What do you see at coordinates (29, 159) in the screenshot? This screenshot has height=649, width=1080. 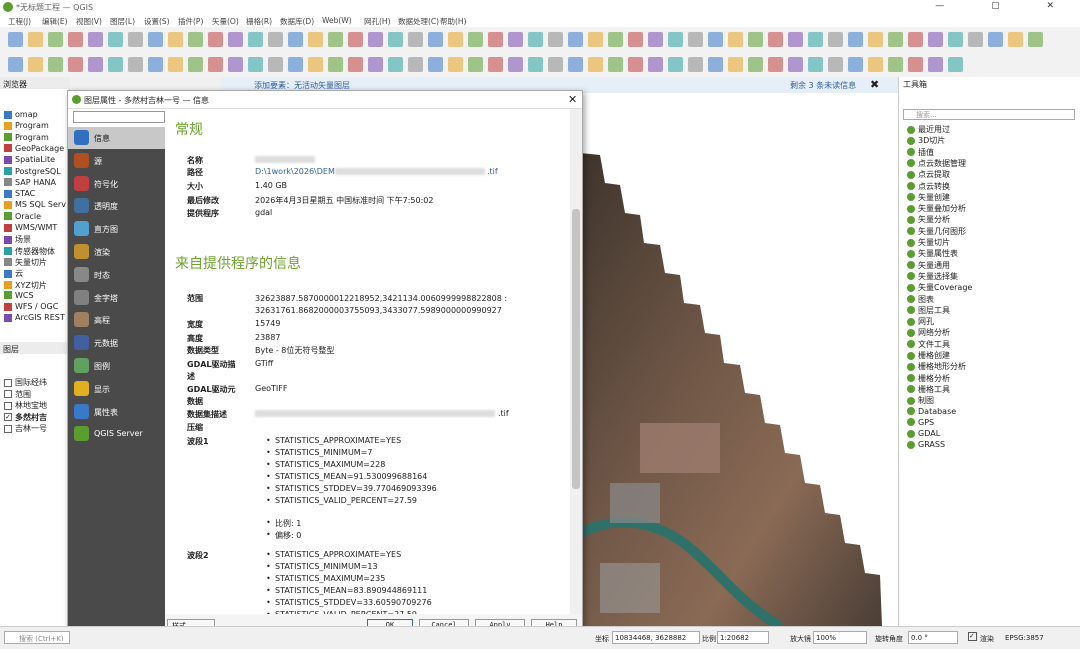 I see `browser-item: SpatiaLite` at bounding box center [29, 159].